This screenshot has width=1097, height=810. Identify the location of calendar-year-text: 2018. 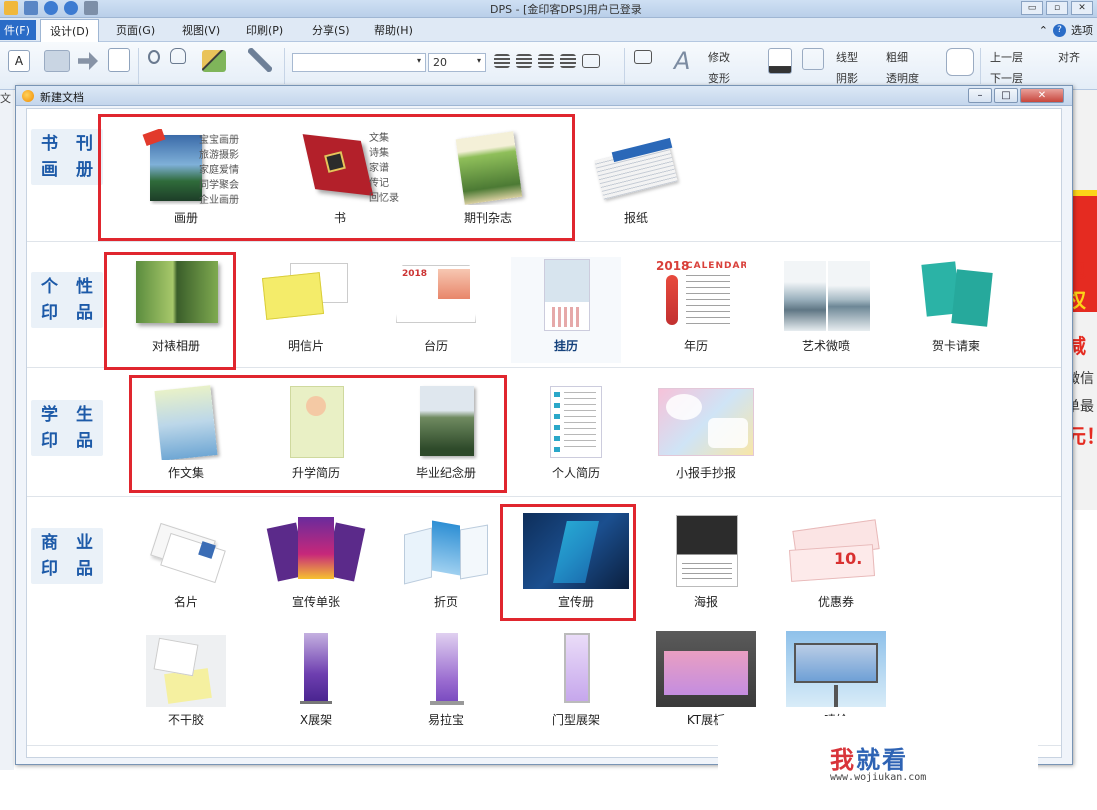
(415, 274).